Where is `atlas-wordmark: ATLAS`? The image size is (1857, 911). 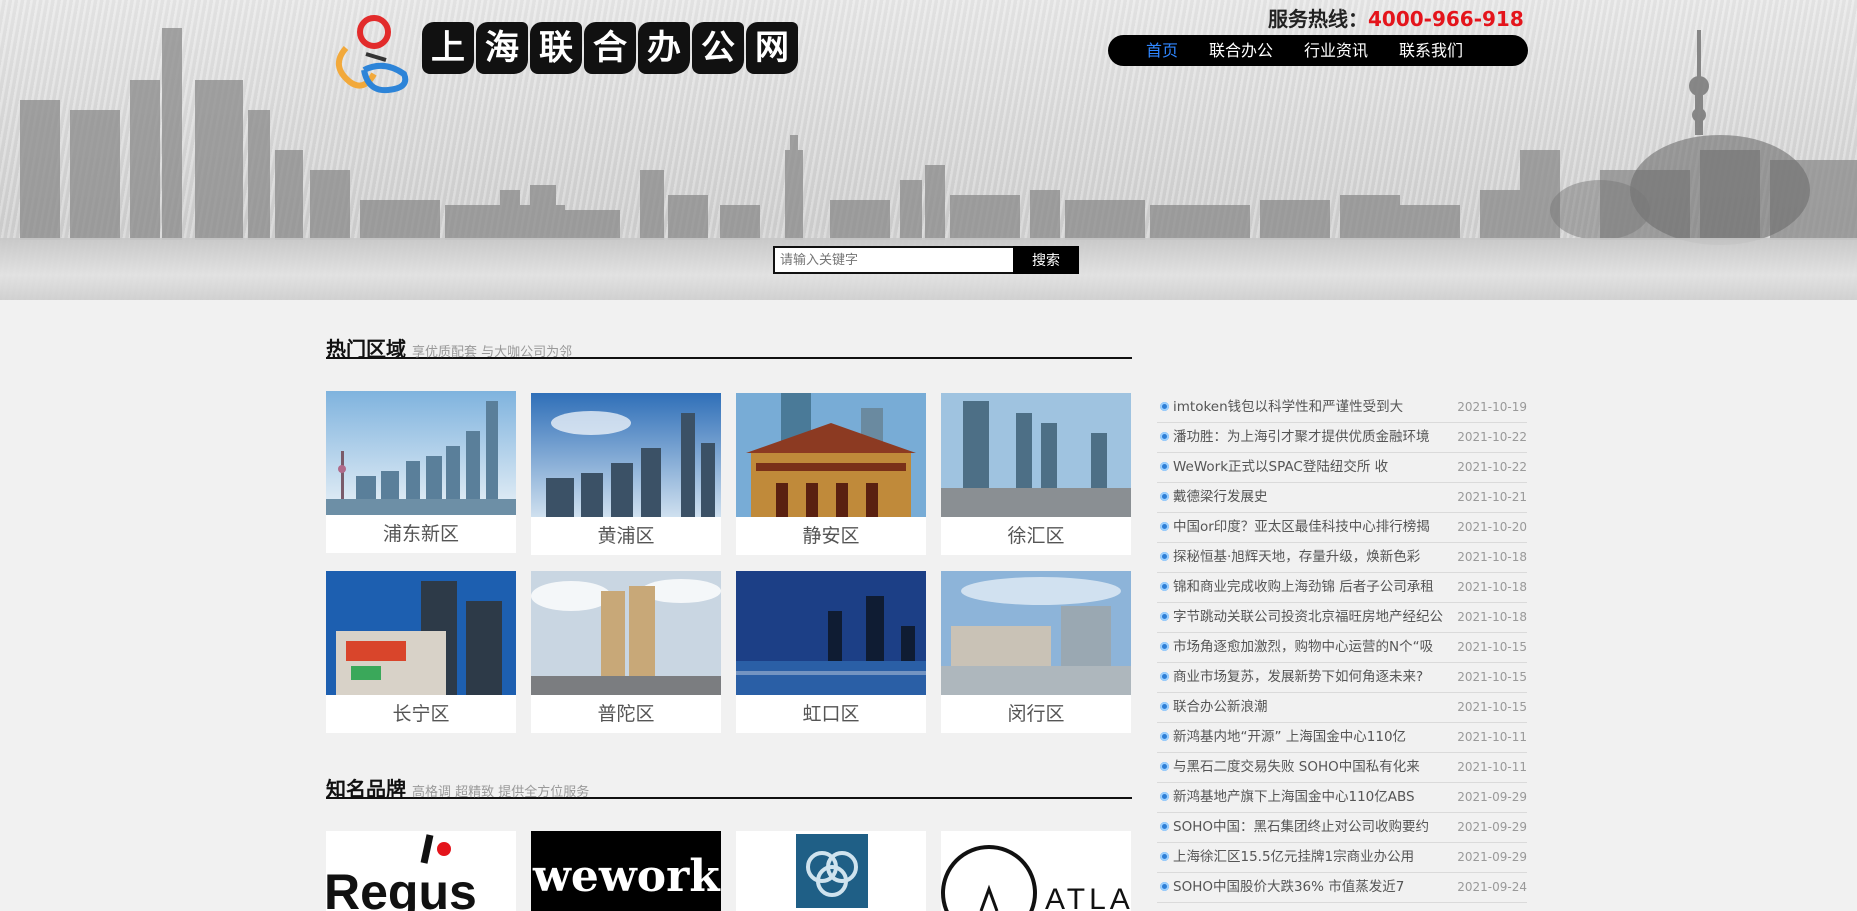
atlas-wordmark: ATLAS is located at coordinates (1088, 897).